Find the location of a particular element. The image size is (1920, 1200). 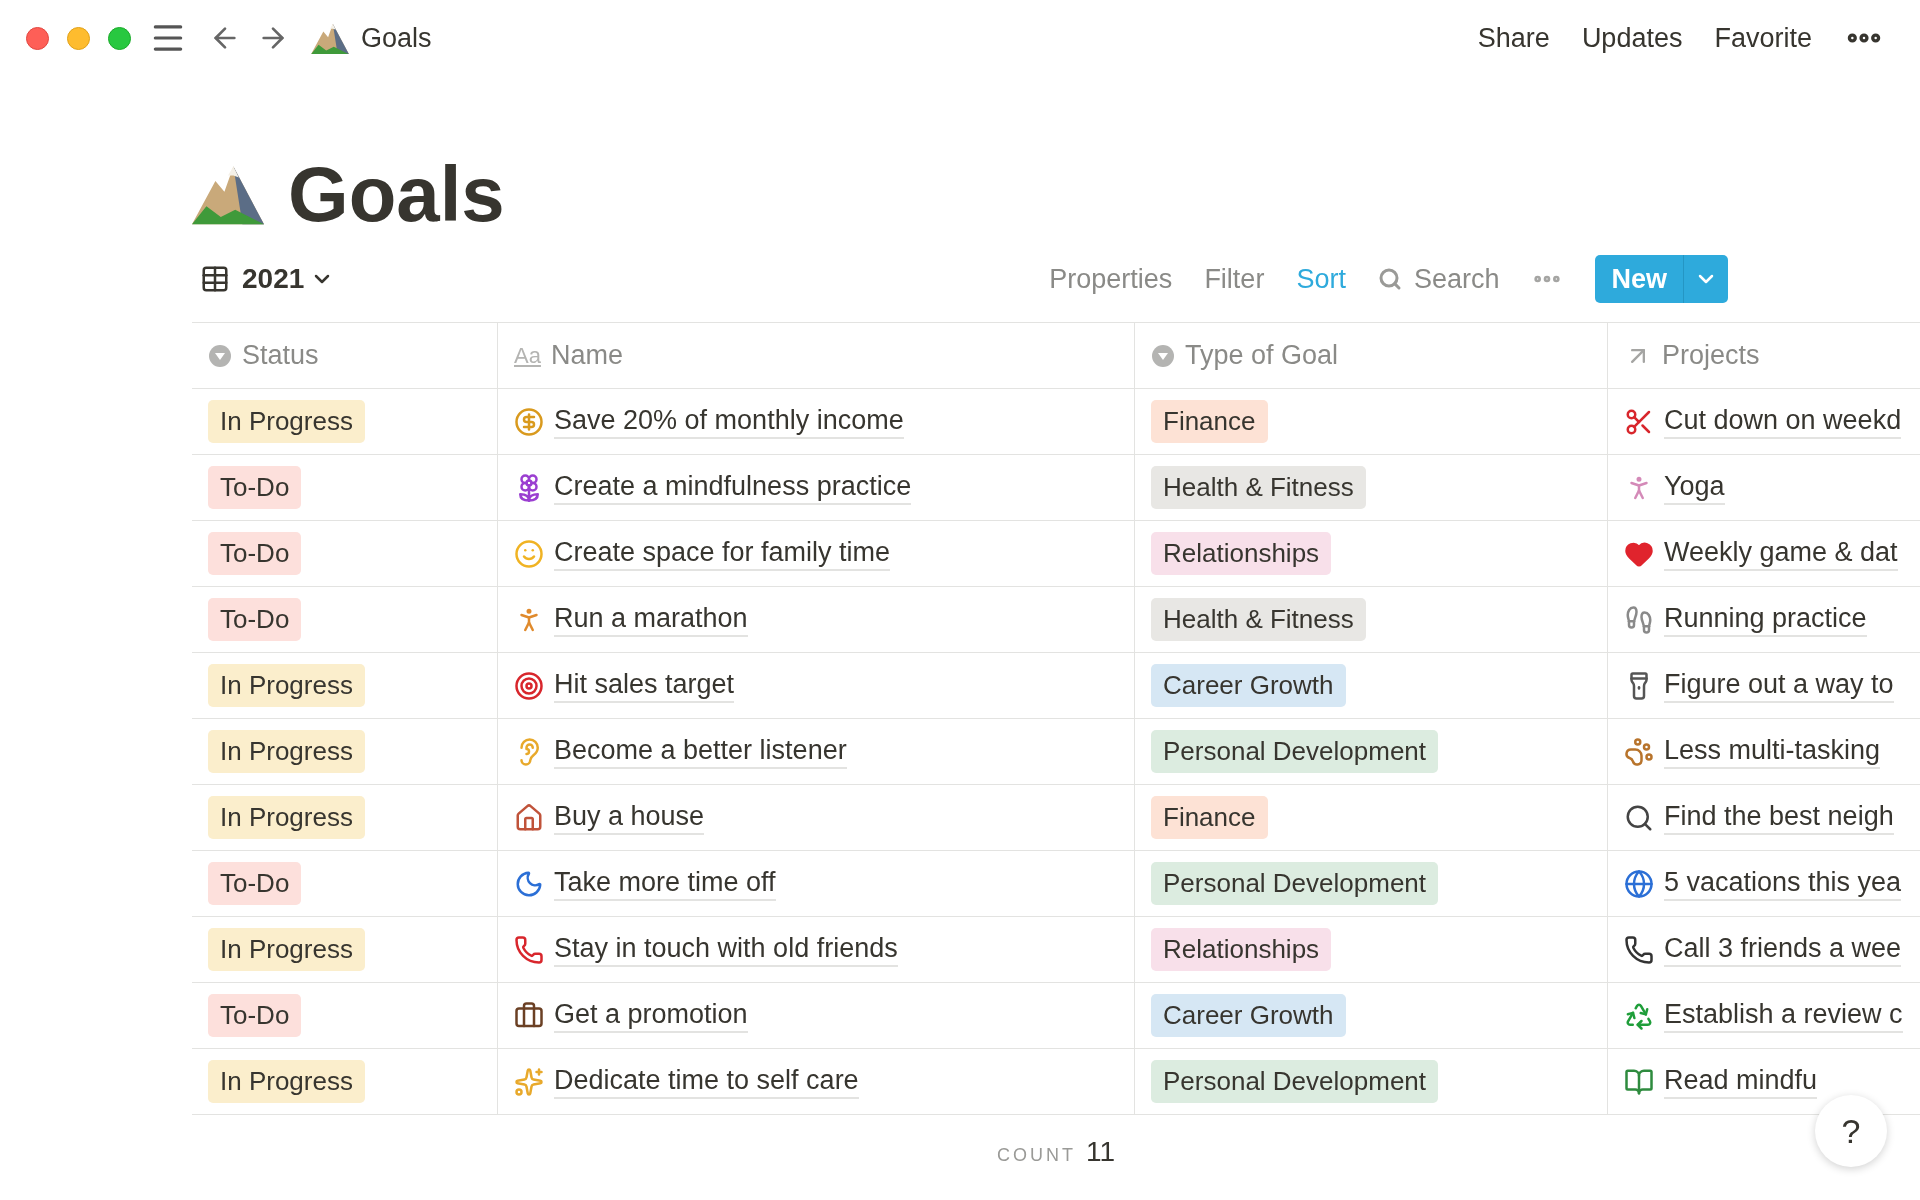

project-link: Read mindfu is located at coordinates (1741, 1081).